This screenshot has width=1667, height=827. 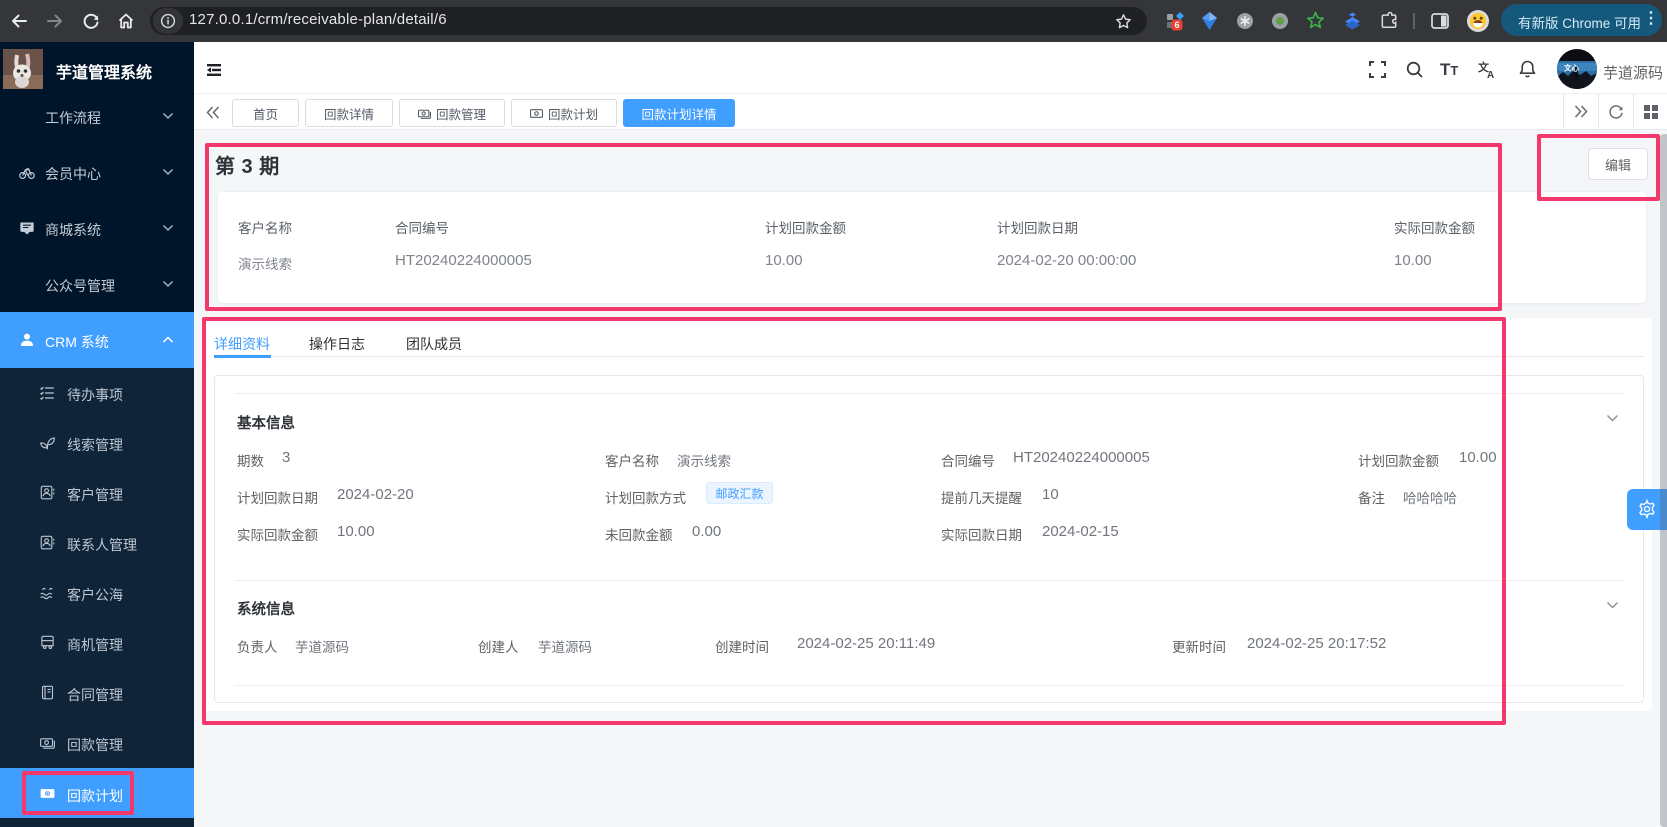 What do you see at coordinates (1176, 25) in the screenshot?
I see `svg-text: 6` at bounding box center [1176, 25].